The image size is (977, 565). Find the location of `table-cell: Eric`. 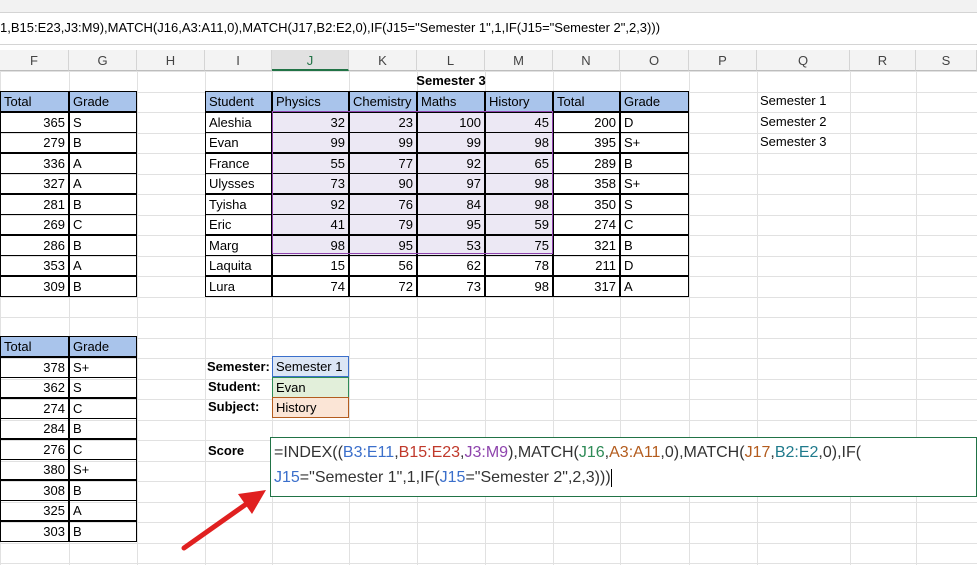

table-cell: Eric is located at coordinates (238, 224).